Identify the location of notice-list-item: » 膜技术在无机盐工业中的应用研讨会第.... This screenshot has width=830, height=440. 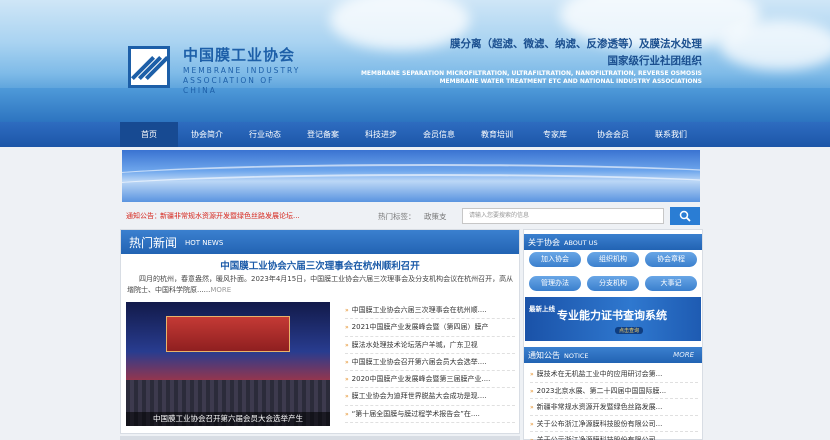
(614, 374).